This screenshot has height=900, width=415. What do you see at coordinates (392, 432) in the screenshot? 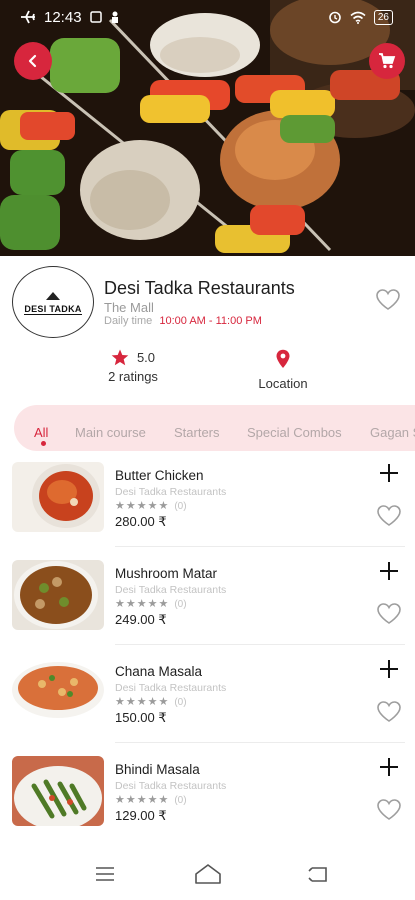
I see `tab-gagan-sp: Gagan Sp` at bounding box center [392, 432].